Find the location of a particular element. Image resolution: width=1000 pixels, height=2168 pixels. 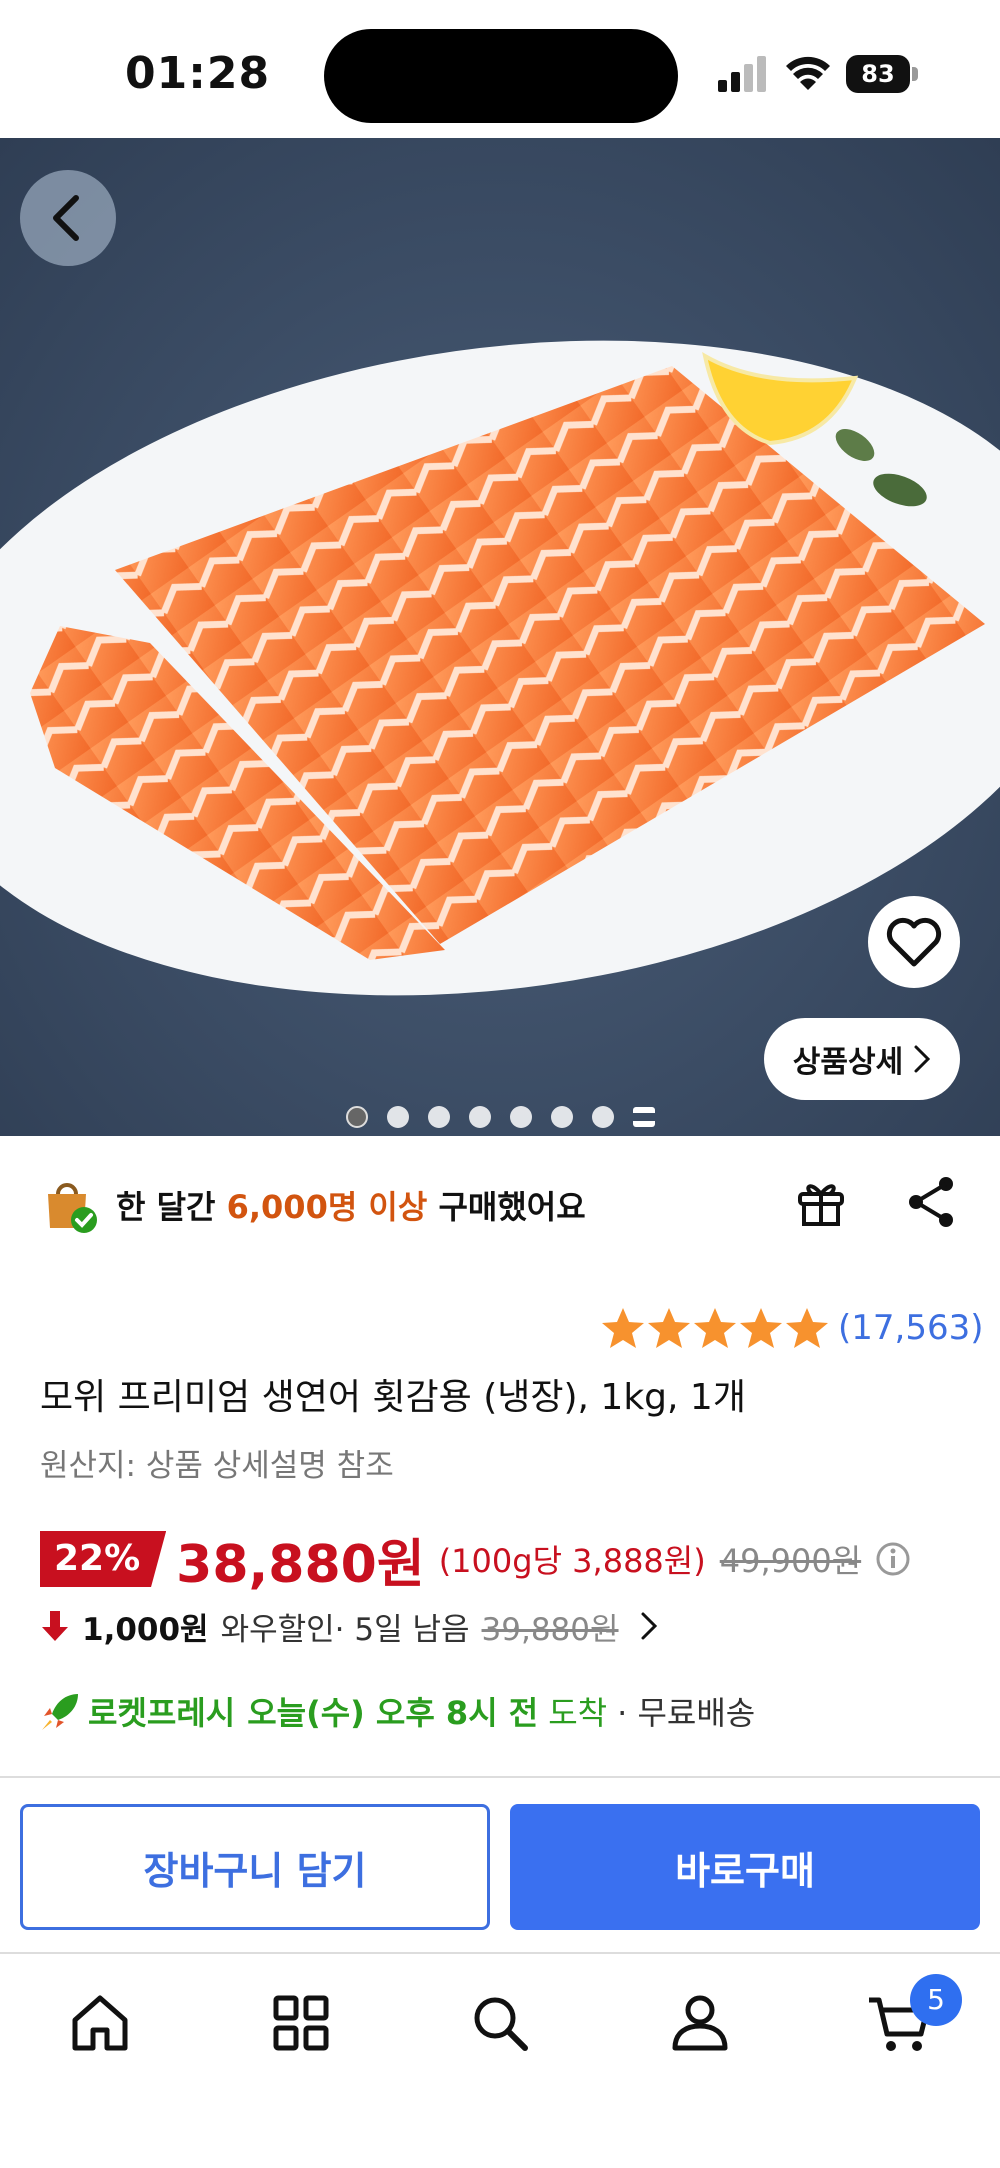

info-icon is located at coordinates (893, 1559).